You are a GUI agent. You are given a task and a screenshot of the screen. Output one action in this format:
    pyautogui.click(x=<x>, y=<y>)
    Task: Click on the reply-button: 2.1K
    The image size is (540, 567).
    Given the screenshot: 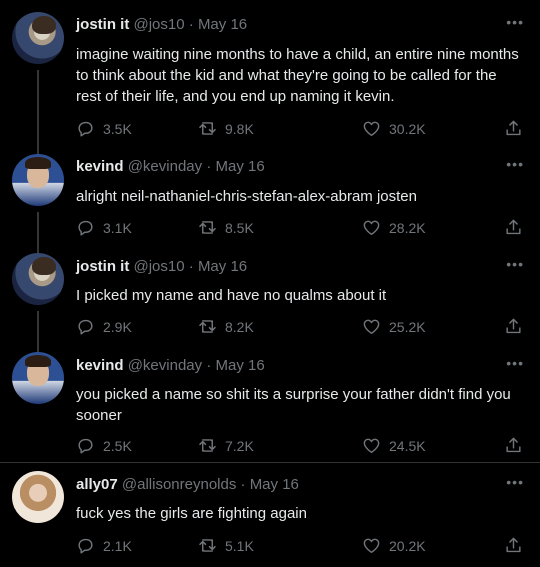 What is the action you would take?
    pyautogui.click(x=104, y=545)
    